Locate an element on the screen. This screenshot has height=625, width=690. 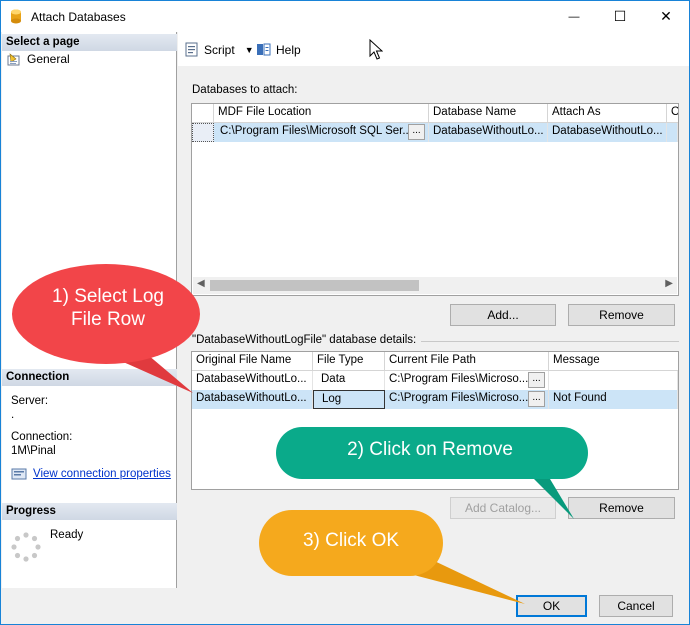
scroll-right-icon: ▶ is located at coordinates (669, 283).